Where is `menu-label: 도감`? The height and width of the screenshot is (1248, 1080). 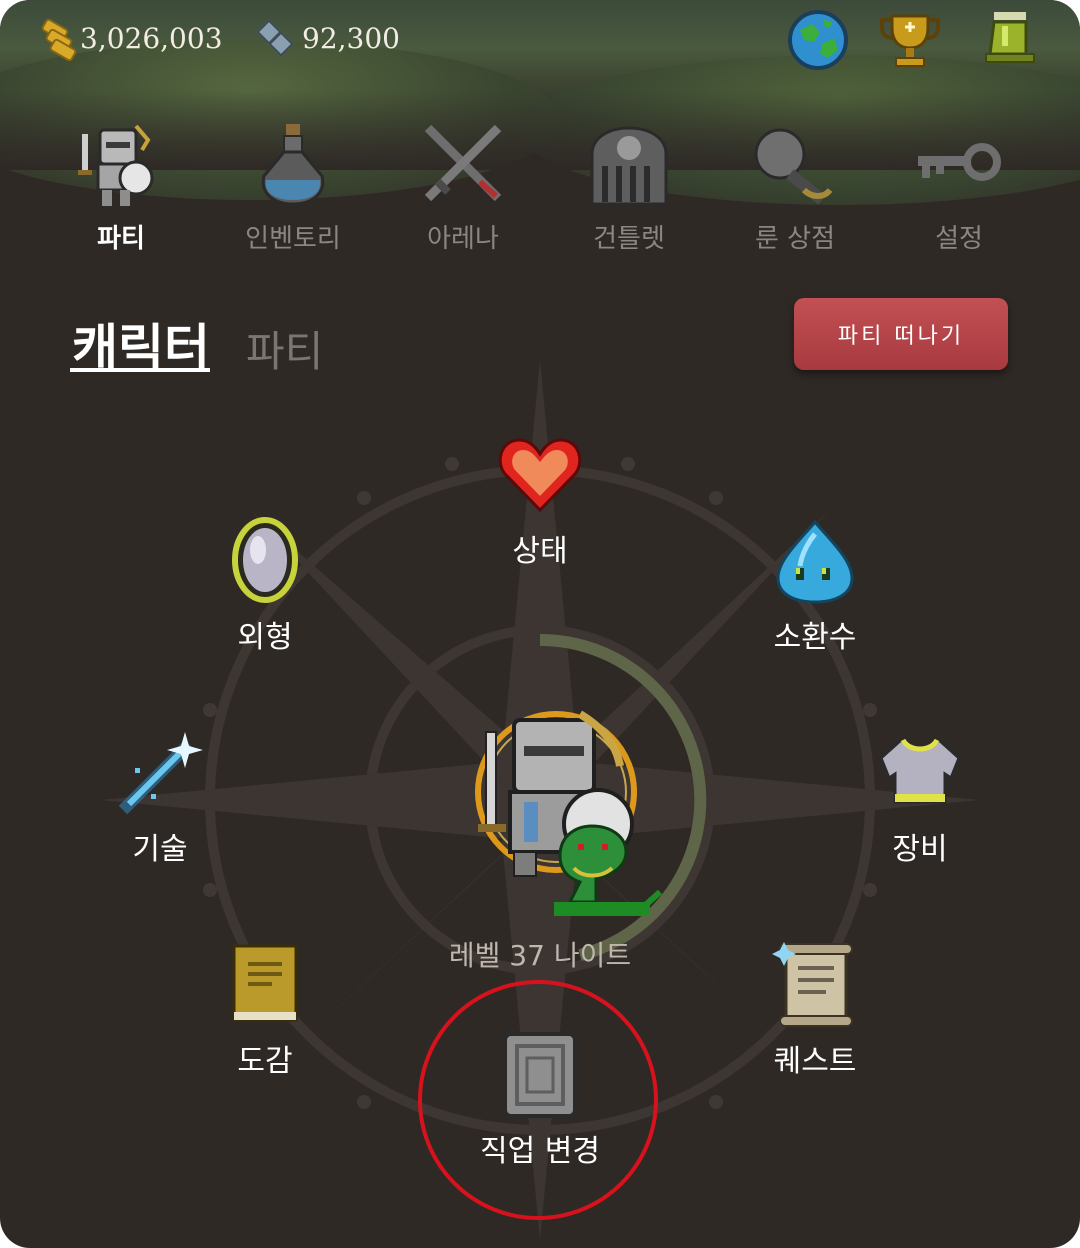 menu-label: 도감 is located at coordinates (265, 1061).